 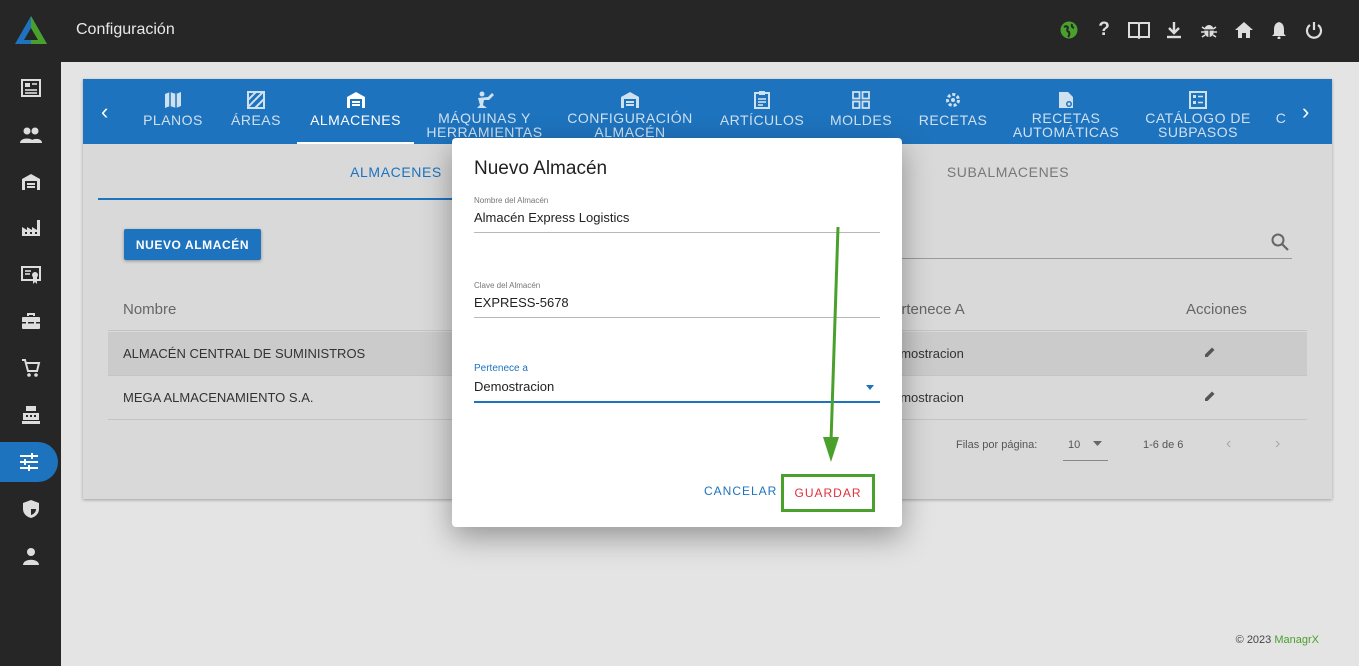 I want to click on save-button-highlight: GUARDAR, so click(x=828, y=493).